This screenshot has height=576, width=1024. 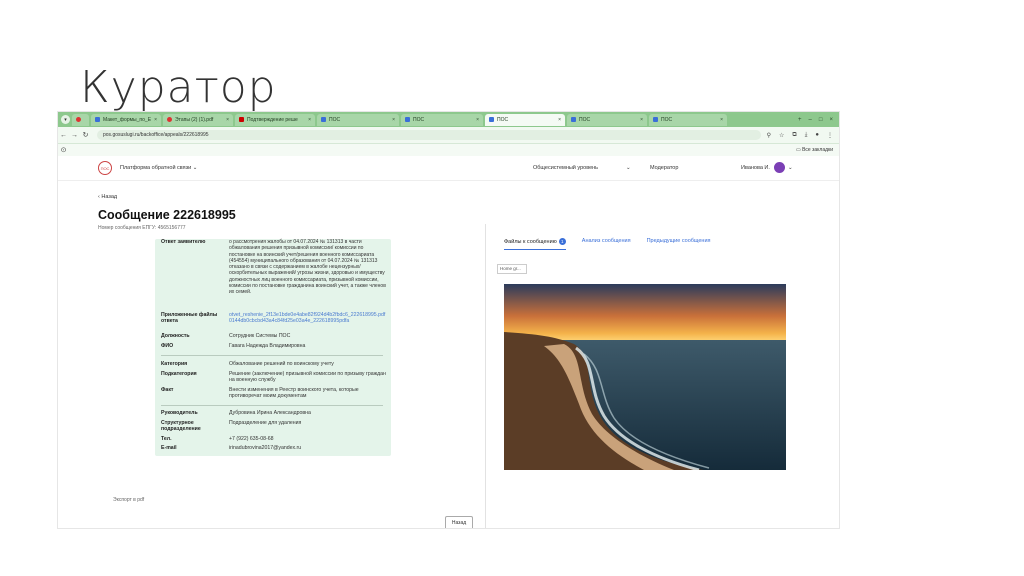 I want to click on window-close-icon: ×, so click(x=831, y=120).